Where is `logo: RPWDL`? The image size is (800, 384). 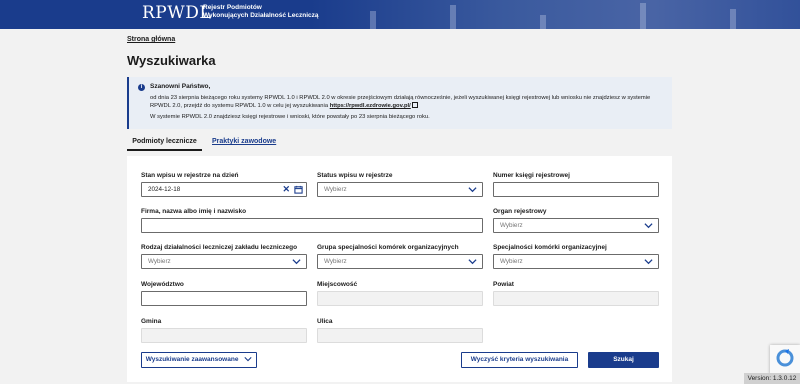
logo: RPWDL is located at coordinates (176, 13).